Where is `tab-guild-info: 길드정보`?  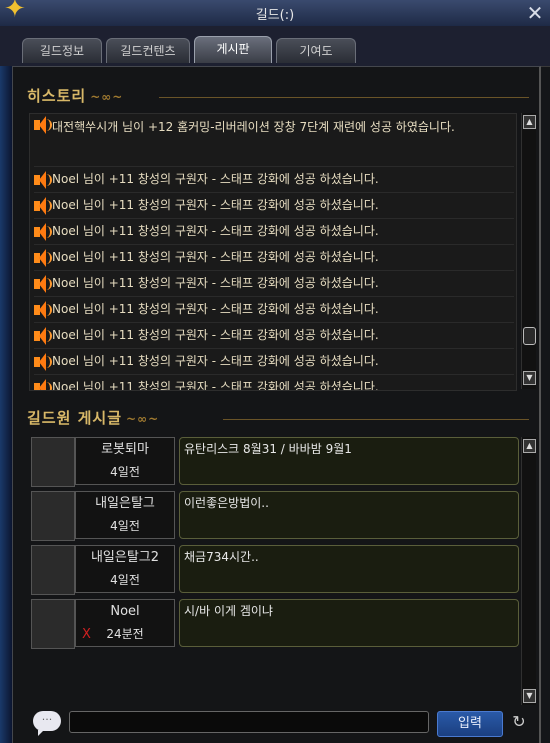 tab-guild-info: 길드정보 is located at coordinates (62, 50).